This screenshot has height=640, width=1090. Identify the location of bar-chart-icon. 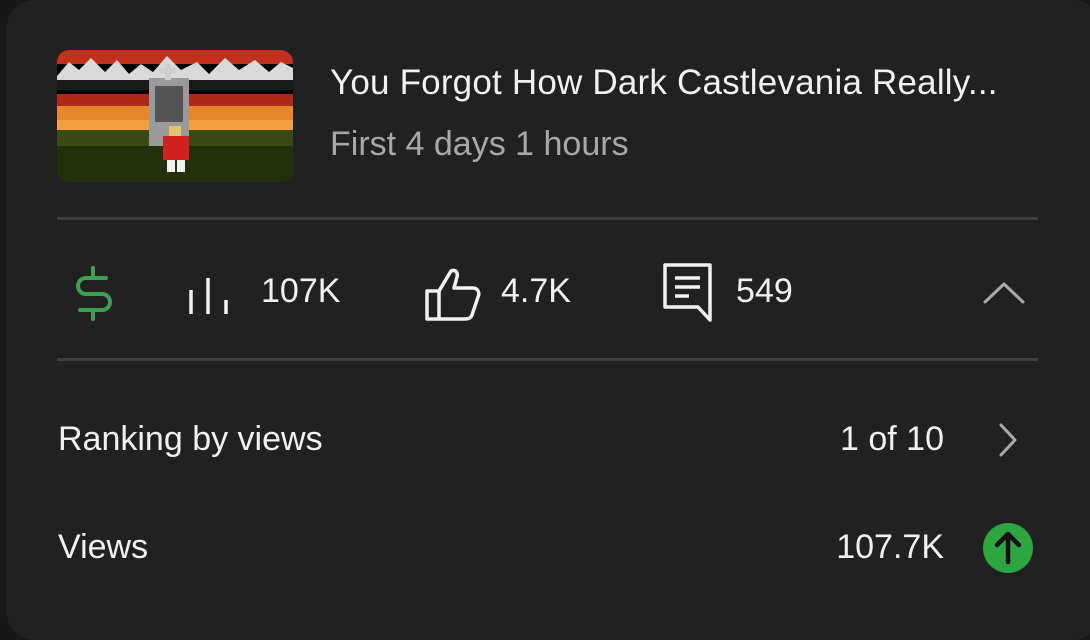
(211, 298).